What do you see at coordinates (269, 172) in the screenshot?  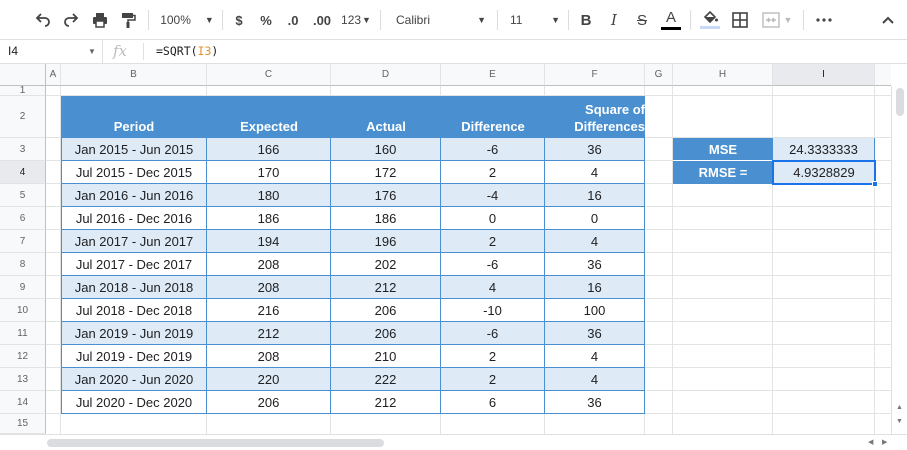 I see `table-cell: 170` at bounding box center [269, 172].